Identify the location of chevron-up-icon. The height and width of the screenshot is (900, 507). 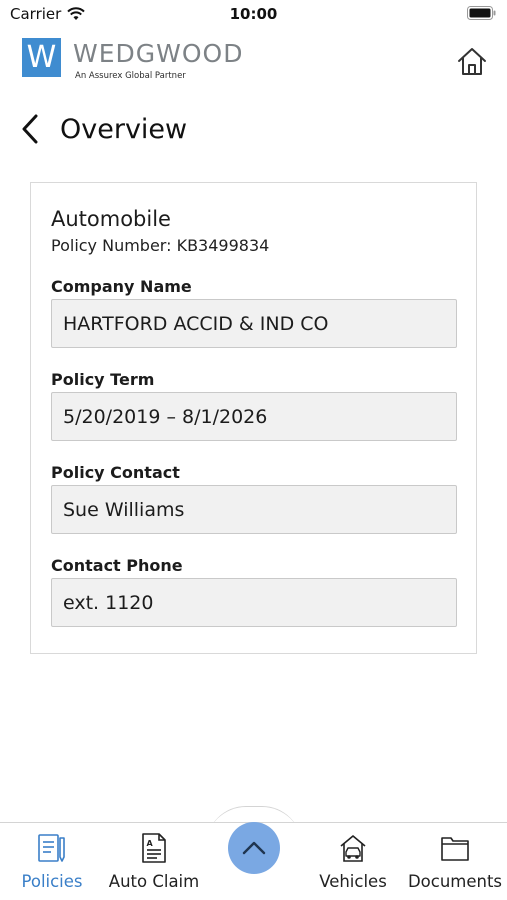
(254, 848).